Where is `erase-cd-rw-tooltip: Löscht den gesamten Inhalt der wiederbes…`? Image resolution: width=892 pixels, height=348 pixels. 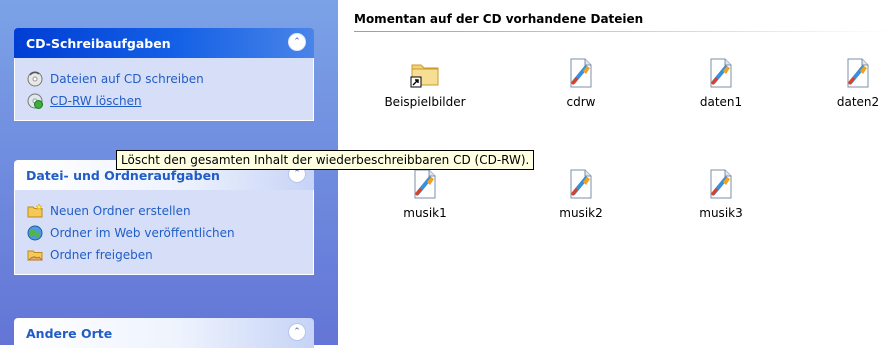 erase-cd-rw-tooltip: Löscht den gesamten Inhalt der wiederbes… is located at coordinates (325, 160).